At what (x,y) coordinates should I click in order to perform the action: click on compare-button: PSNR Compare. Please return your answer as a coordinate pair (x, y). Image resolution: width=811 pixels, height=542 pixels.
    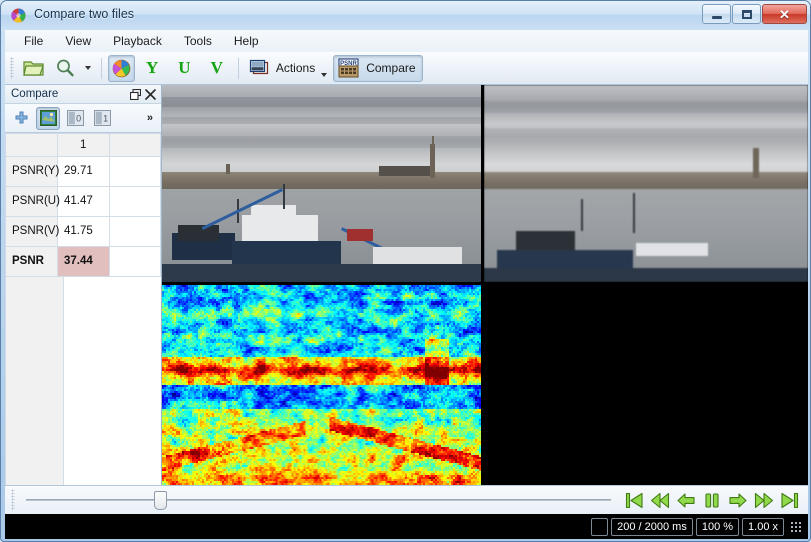
    Looking at the image, I should click on (378, 68).